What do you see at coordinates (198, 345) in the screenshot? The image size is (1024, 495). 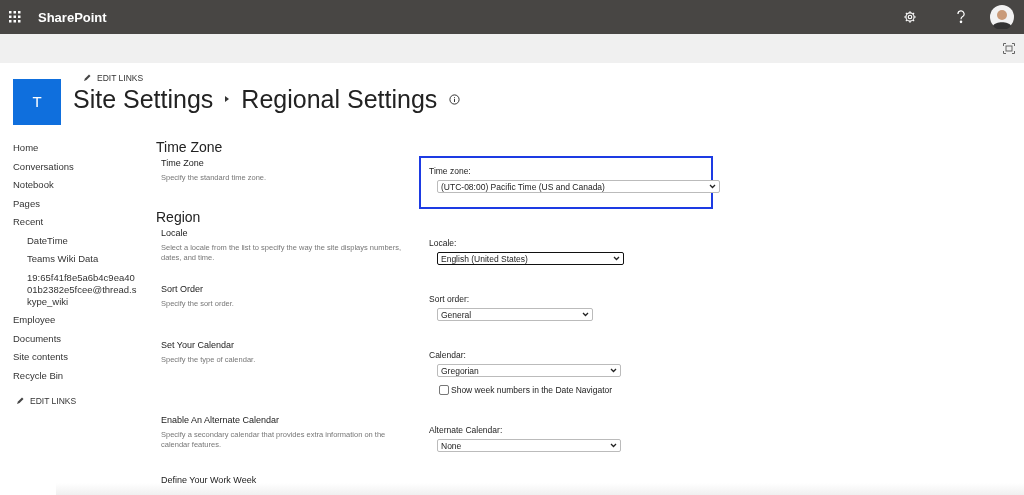 I see `section-title: Set Your Calendar` at bounding box center [198, 345].